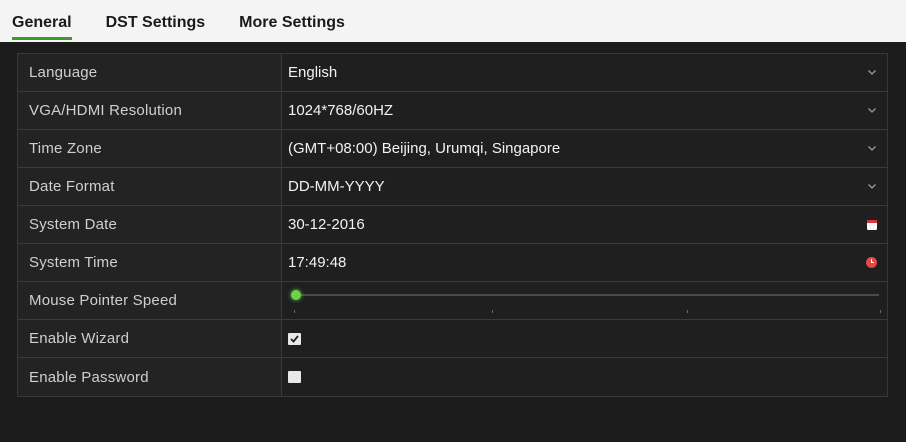 This screenshot has height=442, width=906. I want to click on enable-password-label: Enable Password, so click(150, 377).